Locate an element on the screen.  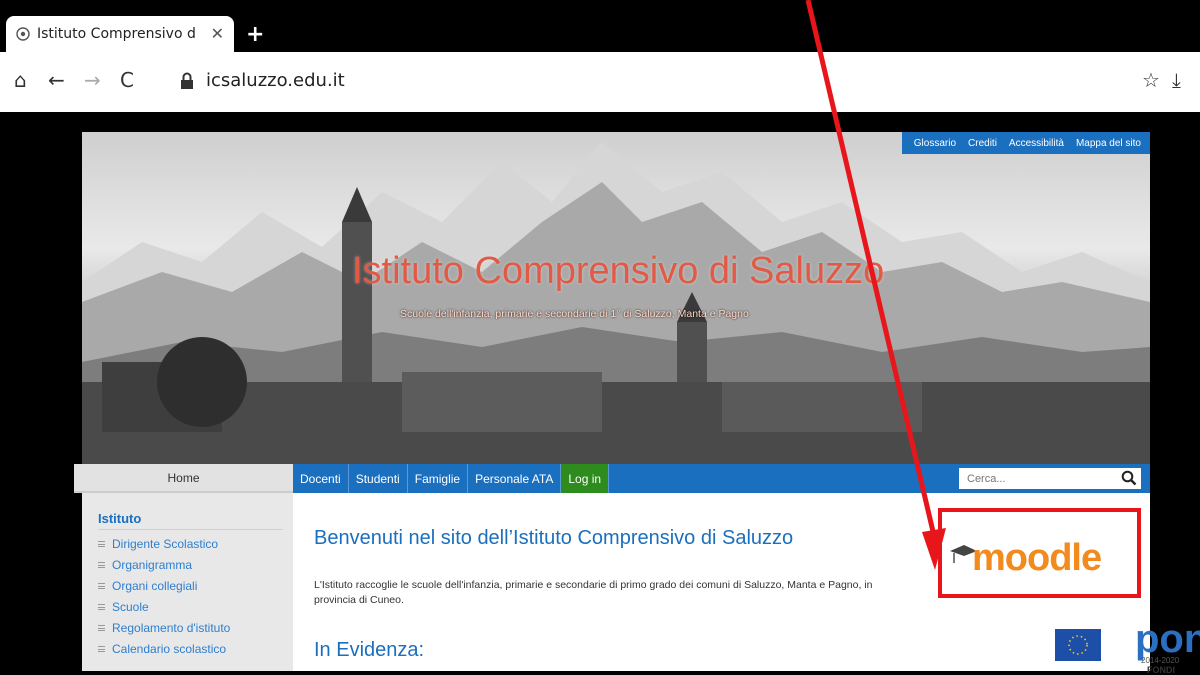
pon-fondi: FONDI is located at coordinates (1161, 670).